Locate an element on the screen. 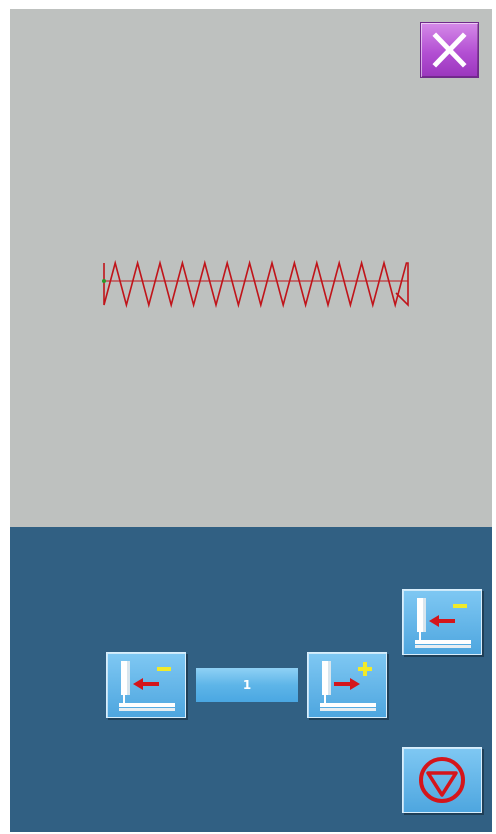 This screenshot has height=834, width=496. needle-back-step-button is located at coordinates (442, 622).